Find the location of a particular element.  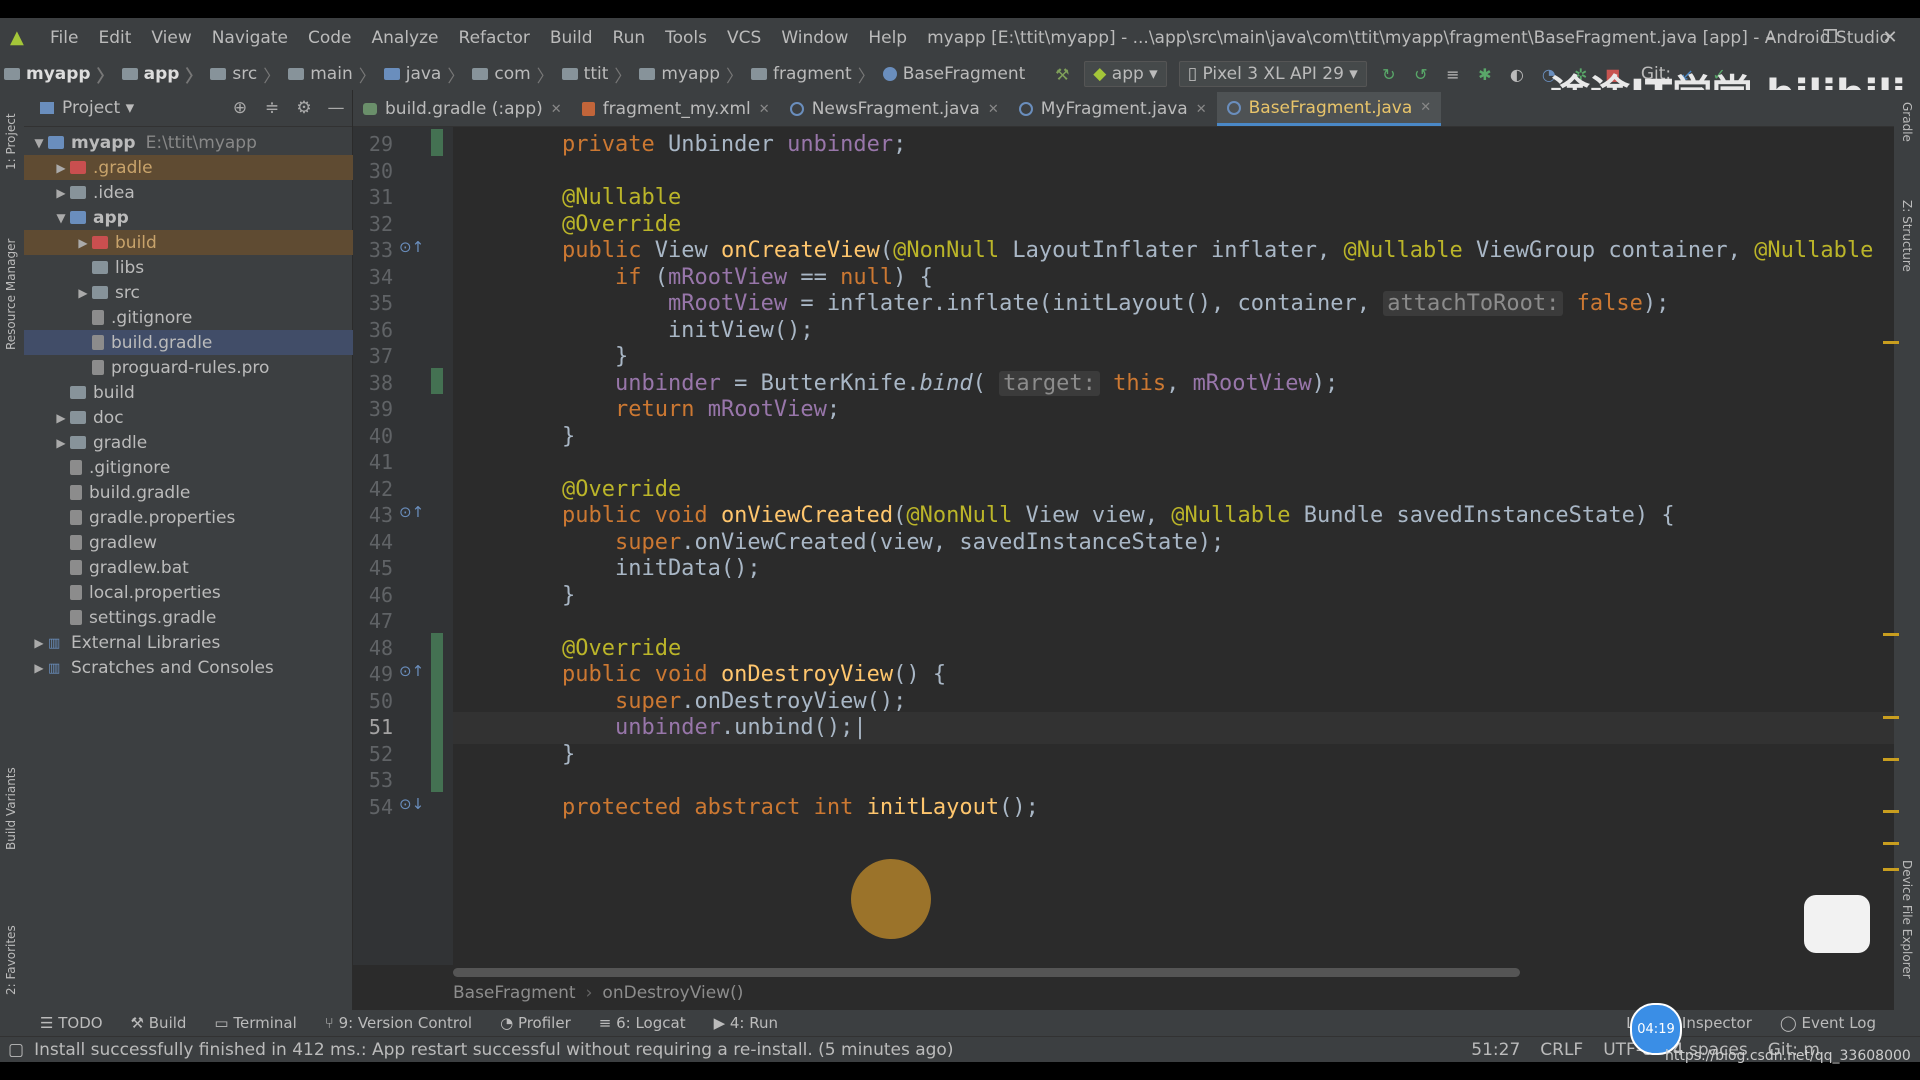

make-project-icon: ⚒ is located at coordinates (1062, 74).